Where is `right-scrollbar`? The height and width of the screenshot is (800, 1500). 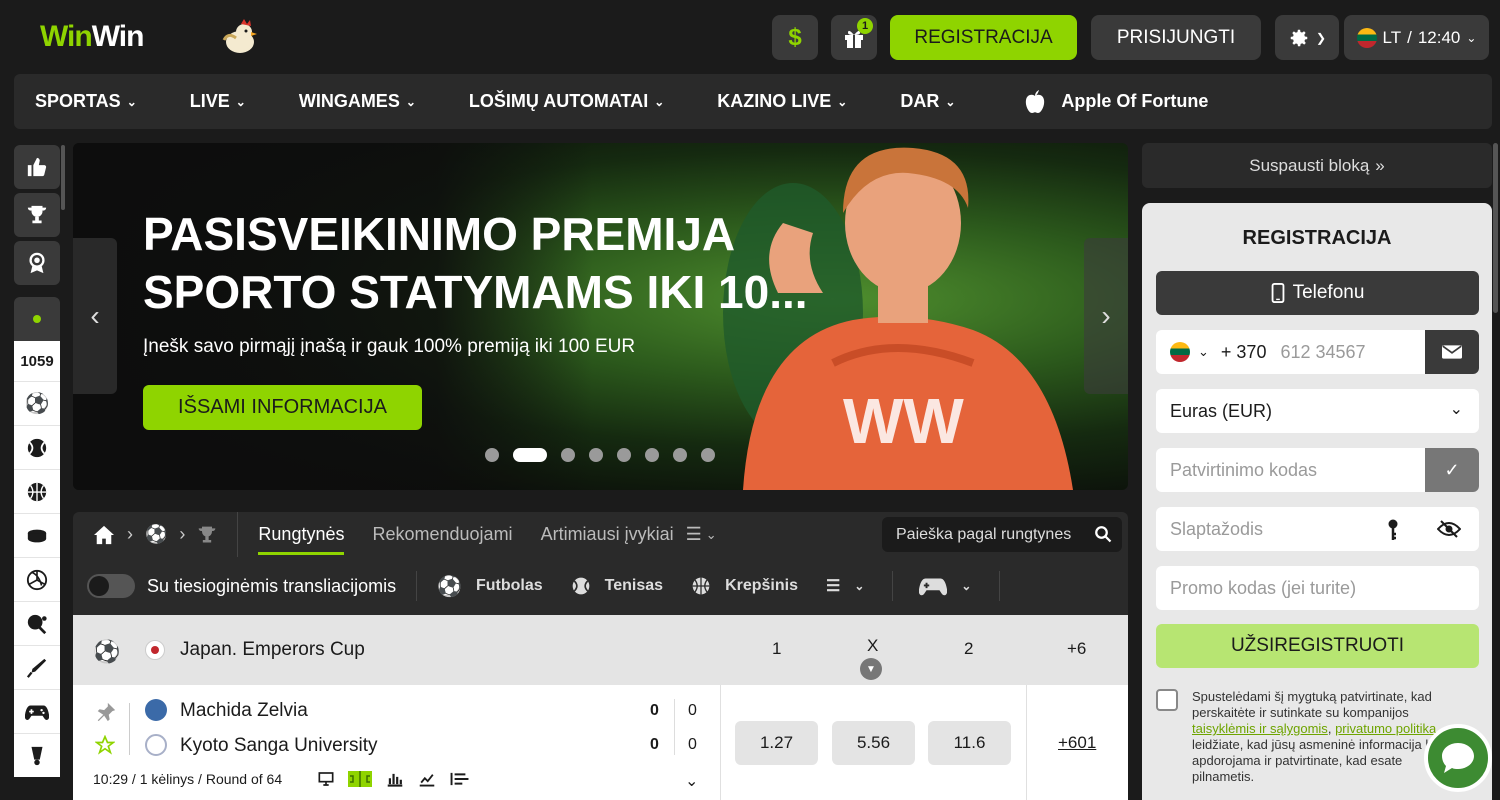
right-scrollbar is located at coordinates (1495, 228).